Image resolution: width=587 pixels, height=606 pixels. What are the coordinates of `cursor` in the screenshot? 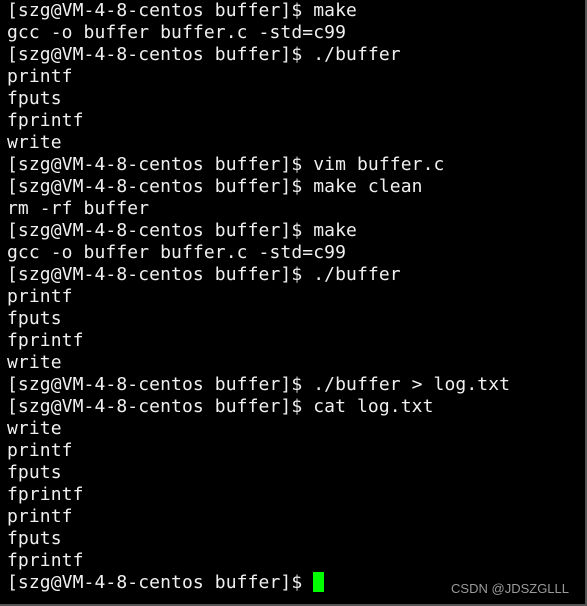 It's located at (319, 582).